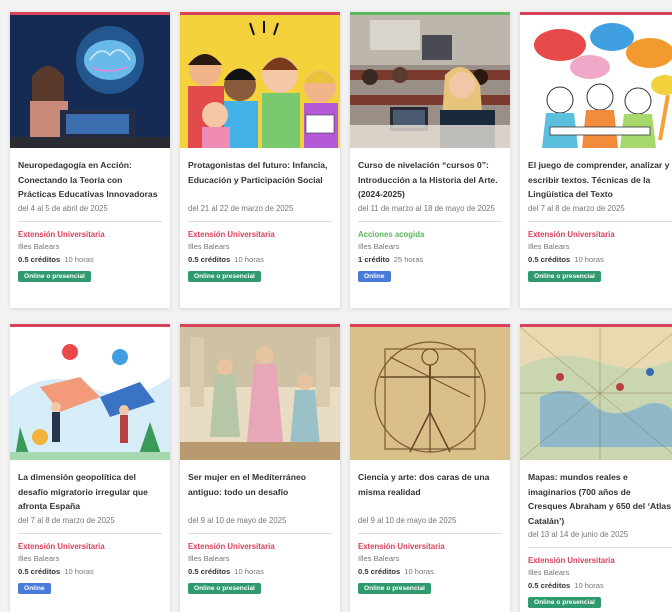  I want to click on hours-value: 25 horas, so click(408, 259).